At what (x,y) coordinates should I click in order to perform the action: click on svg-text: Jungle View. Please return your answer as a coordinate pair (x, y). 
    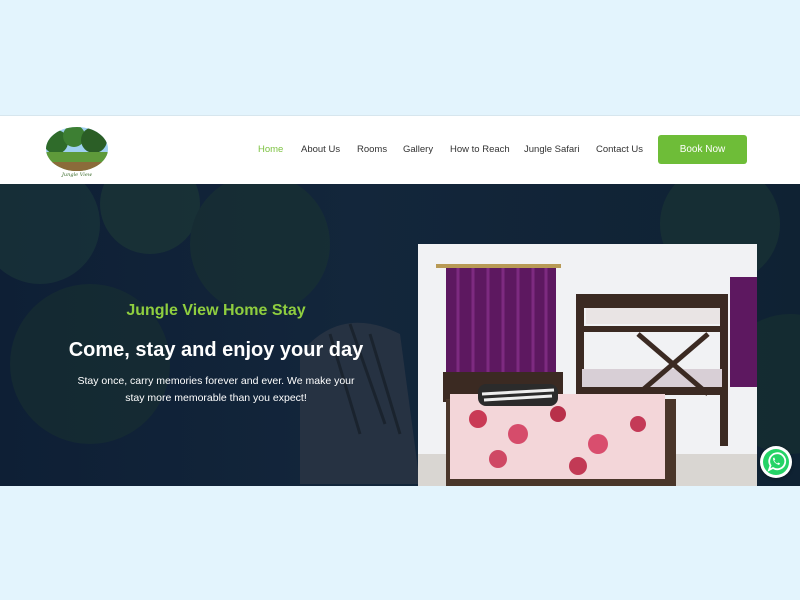
    Looking at the image, I should click on (77, 175).